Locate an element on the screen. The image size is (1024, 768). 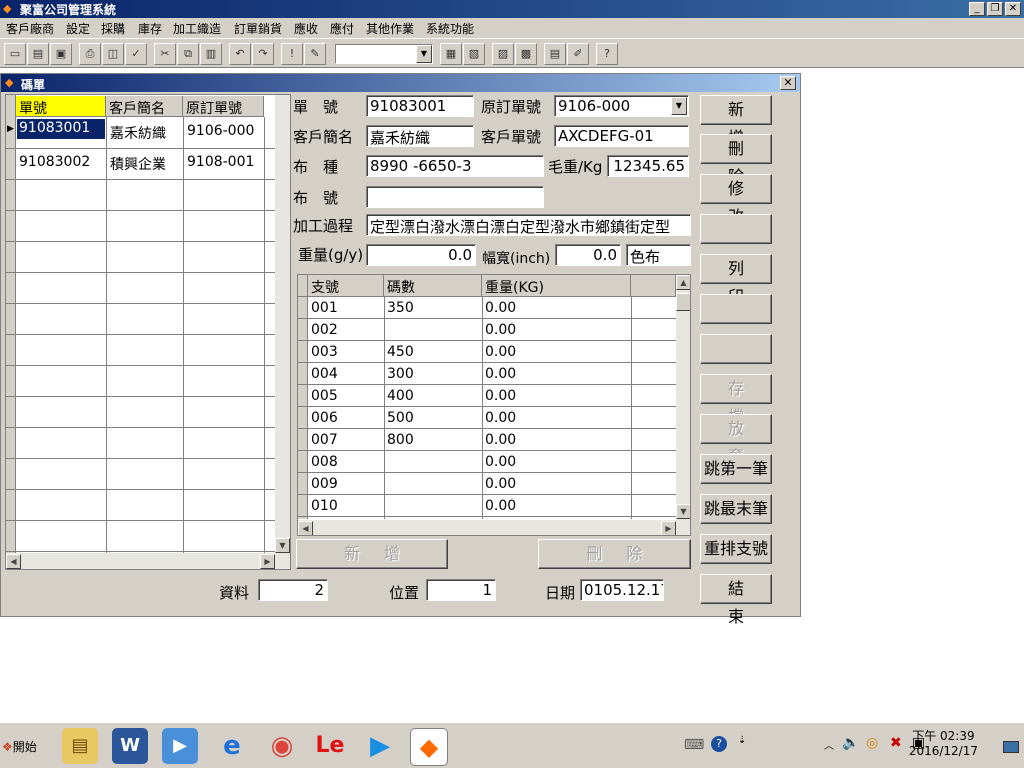
gross-weight-field: 12345.65 is located at coordinates (648, 166).